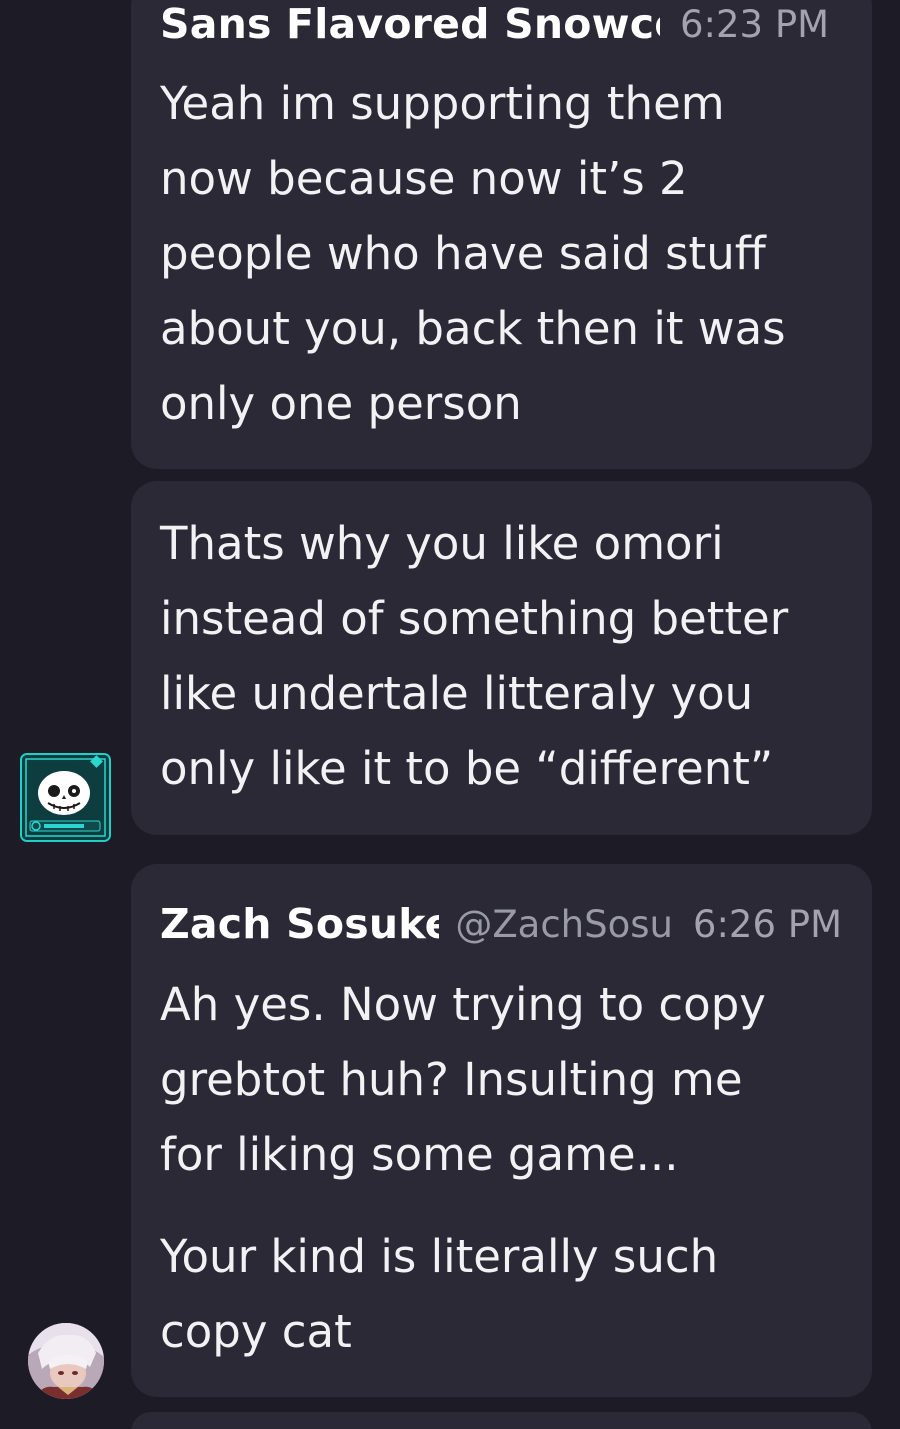 This screenshot has height=1429, width=900. Describe the element at coordinates (474, 618) in the screenshot. I see `message-line: instead of something better` at that location.